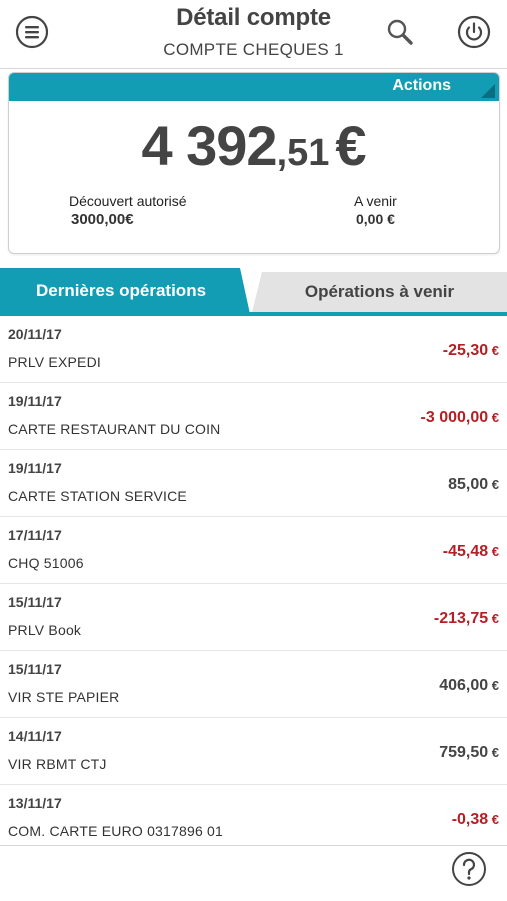  I want to click on amount-value: -0,38, so click(470, 819).